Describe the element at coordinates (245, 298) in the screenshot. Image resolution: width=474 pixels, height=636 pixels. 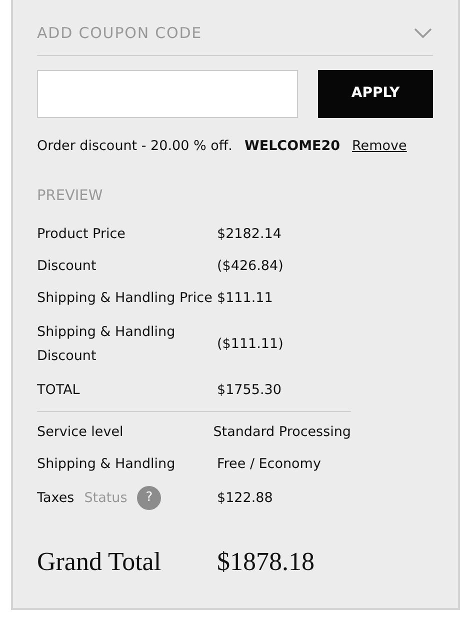
I see `row-value: $111.11` at that location.